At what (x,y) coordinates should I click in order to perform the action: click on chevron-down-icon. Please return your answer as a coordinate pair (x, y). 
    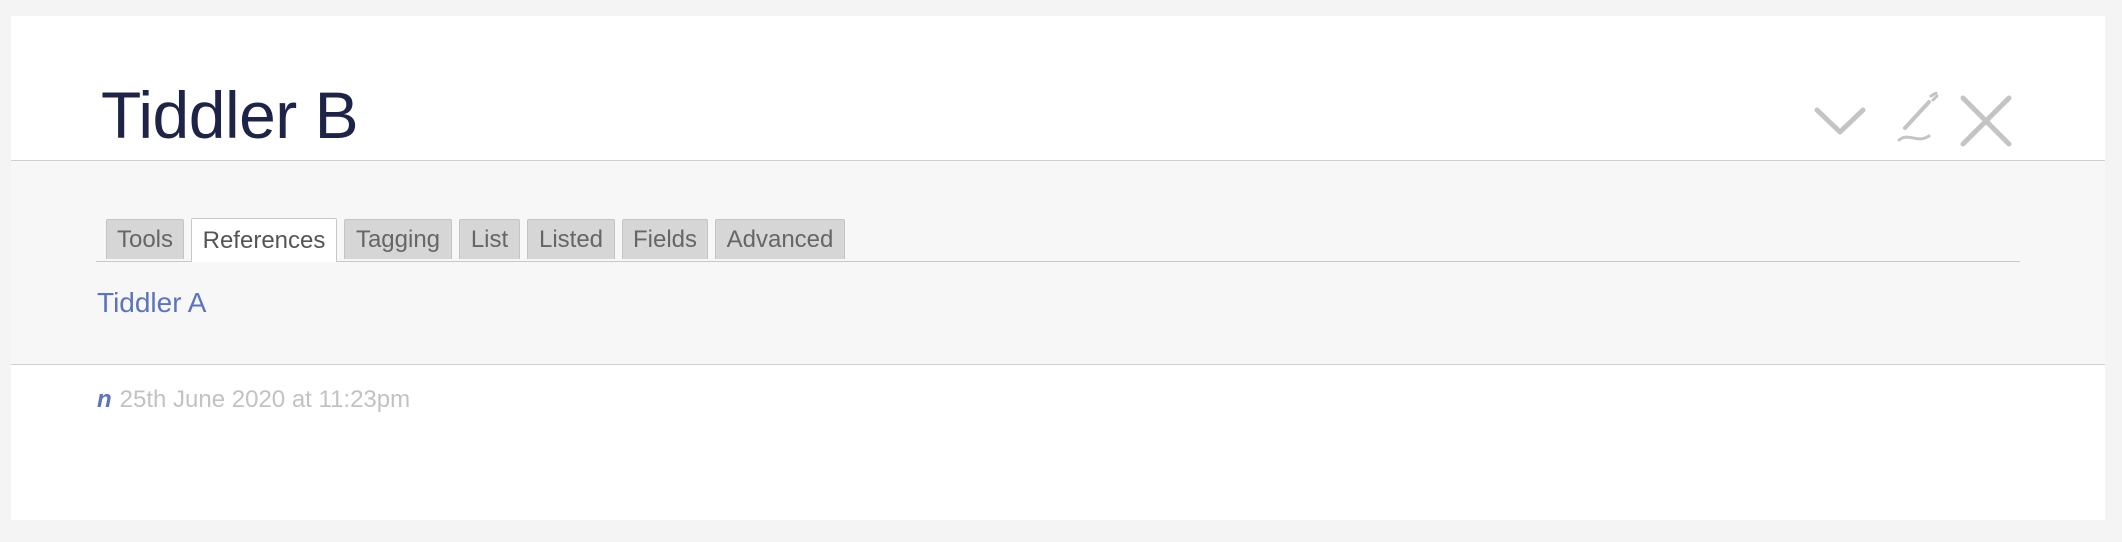
    Looking at the image, I should click on (1840, 121).